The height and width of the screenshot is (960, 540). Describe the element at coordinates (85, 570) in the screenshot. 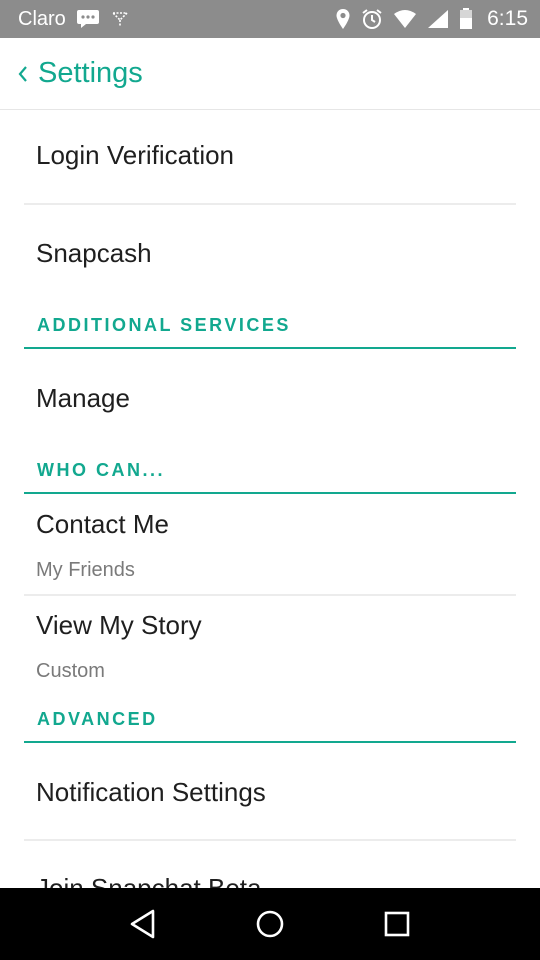

I see `contact-me-value: My Friends` at that location.